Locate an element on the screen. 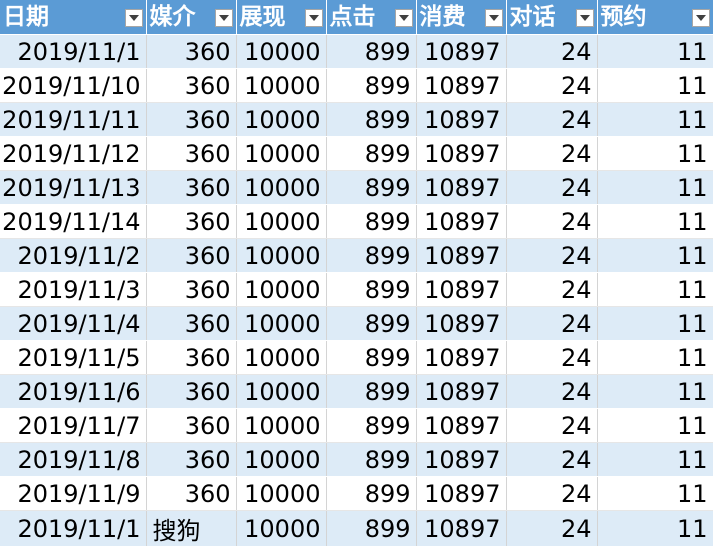 This screenshot has width=713, height=547. column-header-cost: 消费 is located at coordinates (461, 17).